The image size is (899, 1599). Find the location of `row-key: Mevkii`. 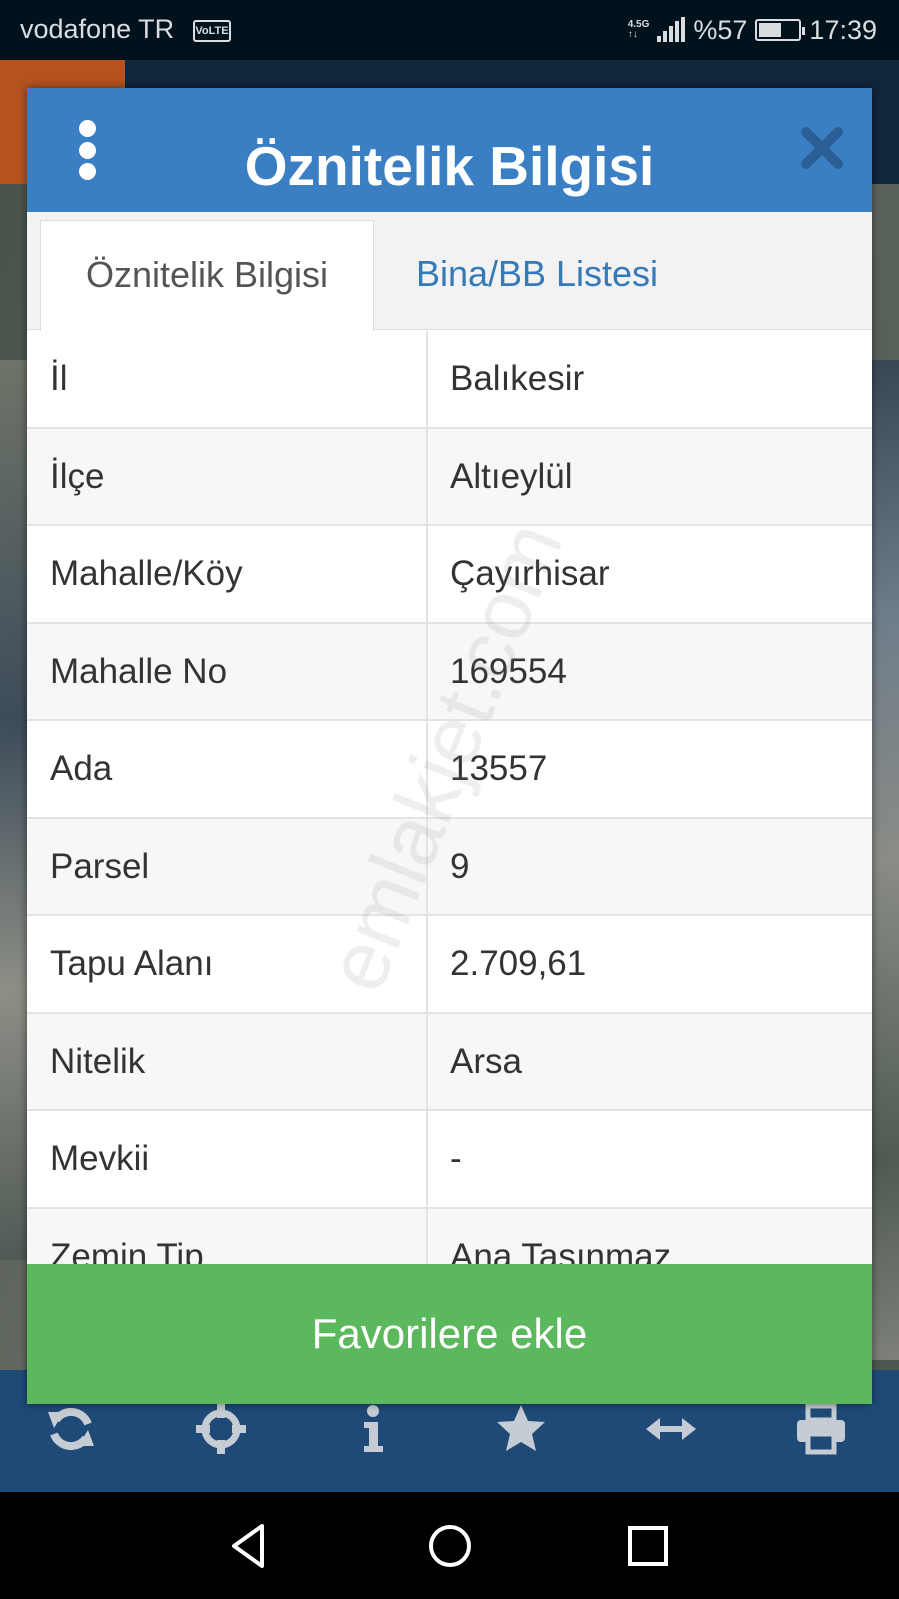

row-key: Mevkii is located at coordinates (227, 1159).